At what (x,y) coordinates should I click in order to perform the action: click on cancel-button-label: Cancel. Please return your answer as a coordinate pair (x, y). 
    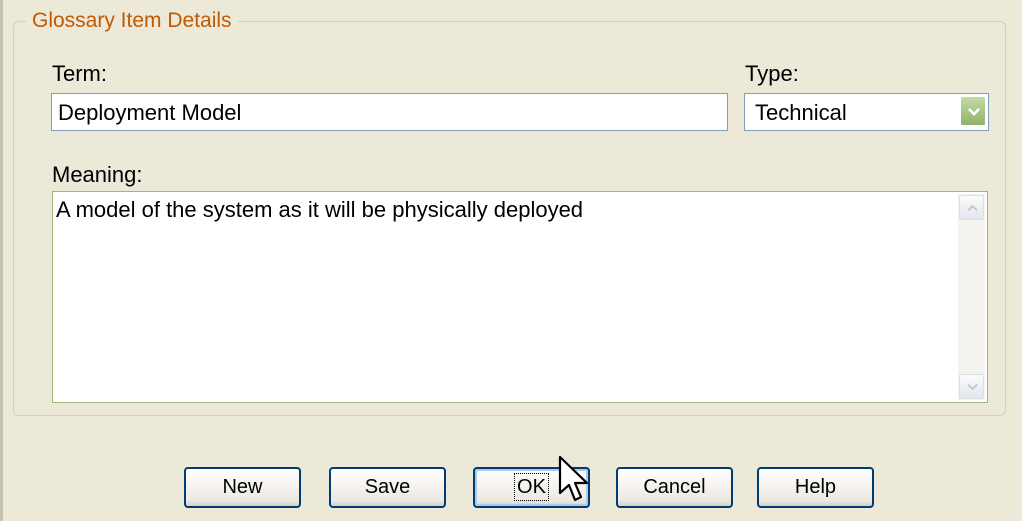
    Looking at the image, I should click on (674, 487).